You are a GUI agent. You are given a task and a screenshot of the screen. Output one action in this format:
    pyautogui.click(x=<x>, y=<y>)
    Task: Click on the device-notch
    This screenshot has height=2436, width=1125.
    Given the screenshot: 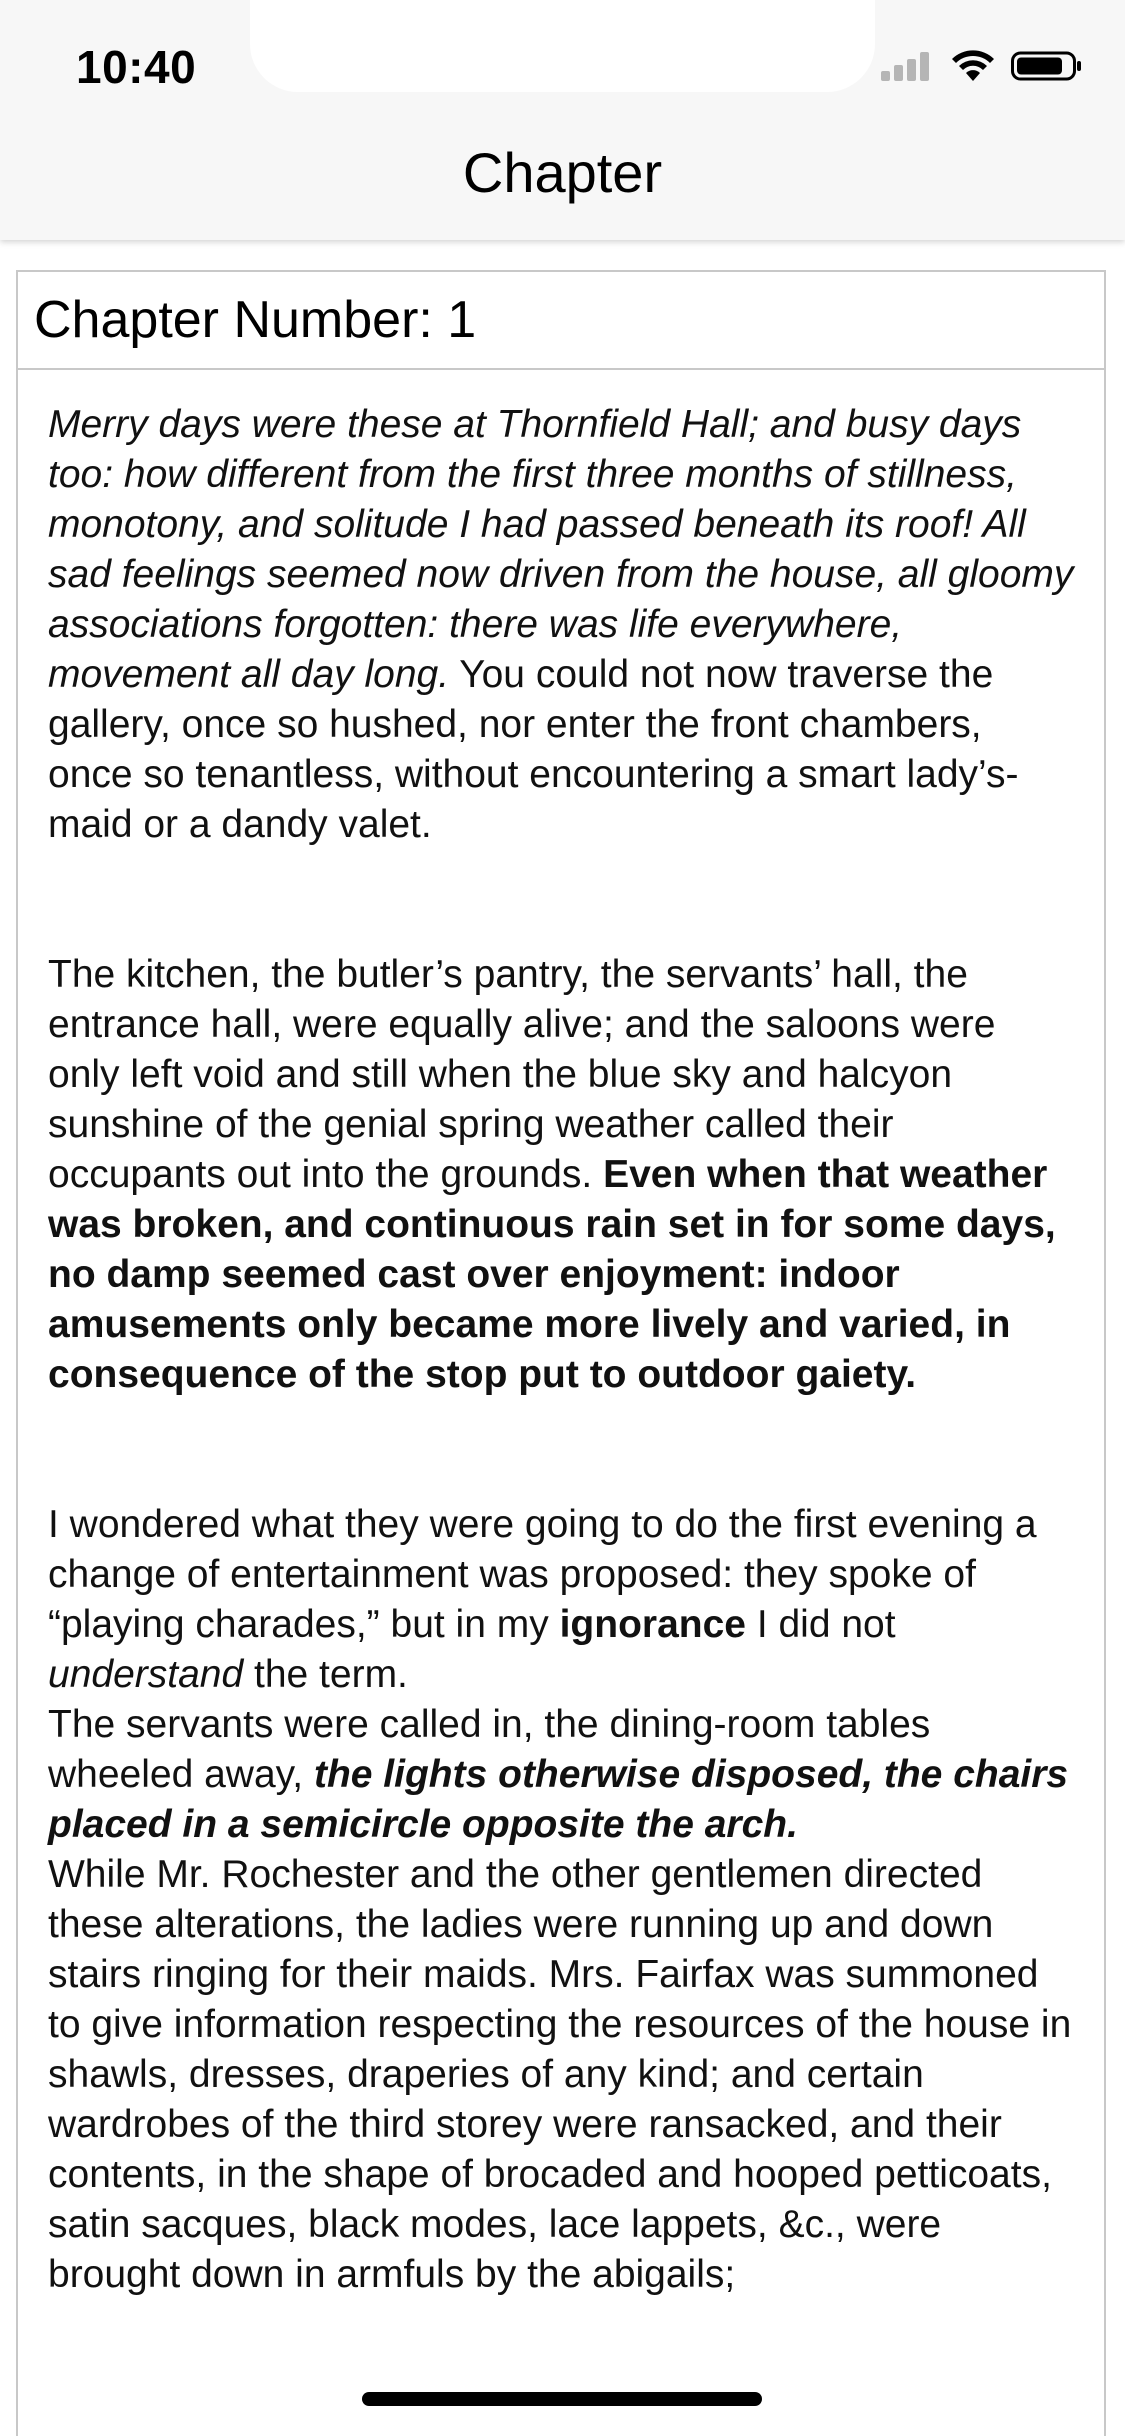 What is the action you would take?
    pyautogui.click(x=562, y=46)
    